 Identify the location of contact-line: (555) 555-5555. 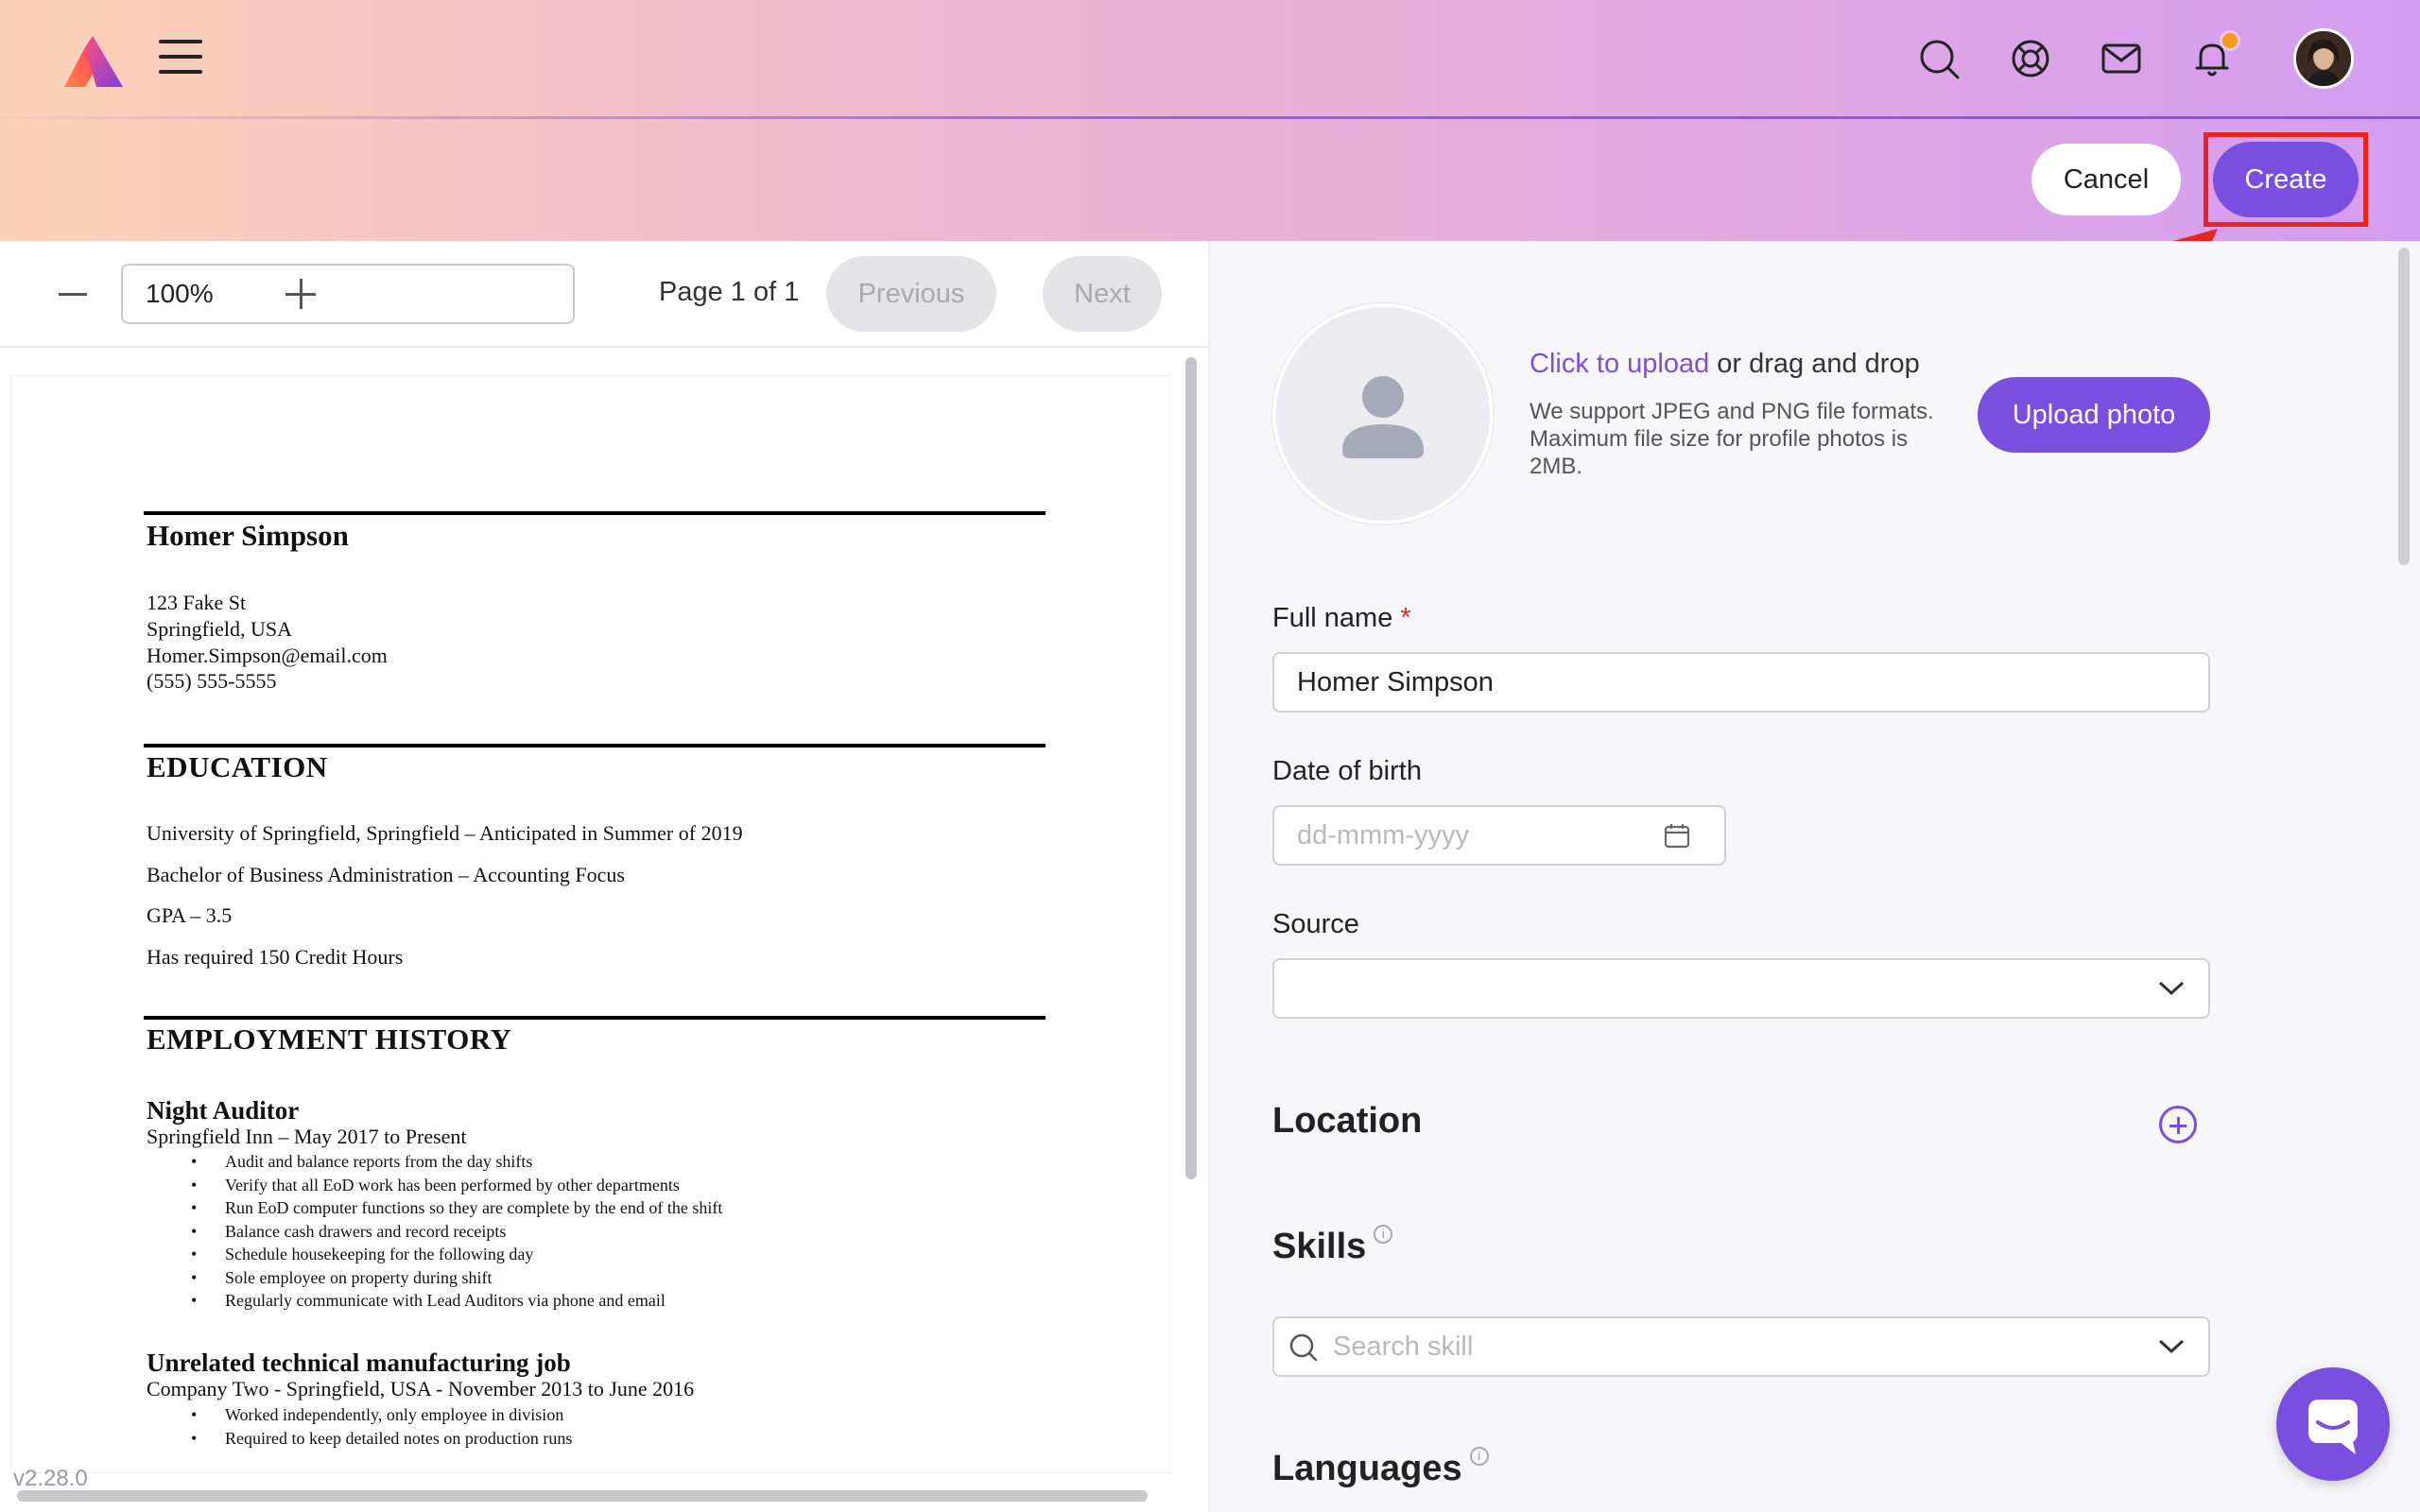
(212, 681).